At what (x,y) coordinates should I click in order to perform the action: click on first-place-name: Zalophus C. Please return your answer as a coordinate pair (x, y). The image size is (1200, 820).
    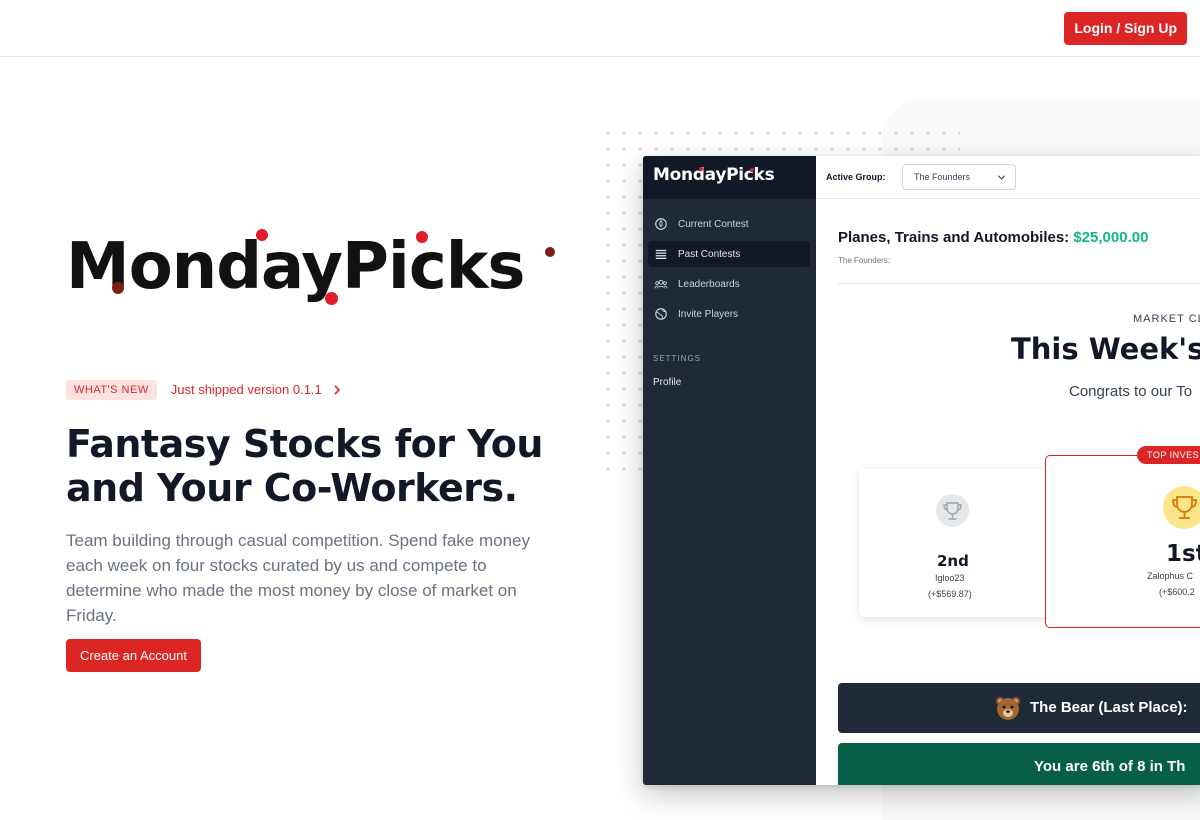
    Looking at the image, I should click on (1170, 576).